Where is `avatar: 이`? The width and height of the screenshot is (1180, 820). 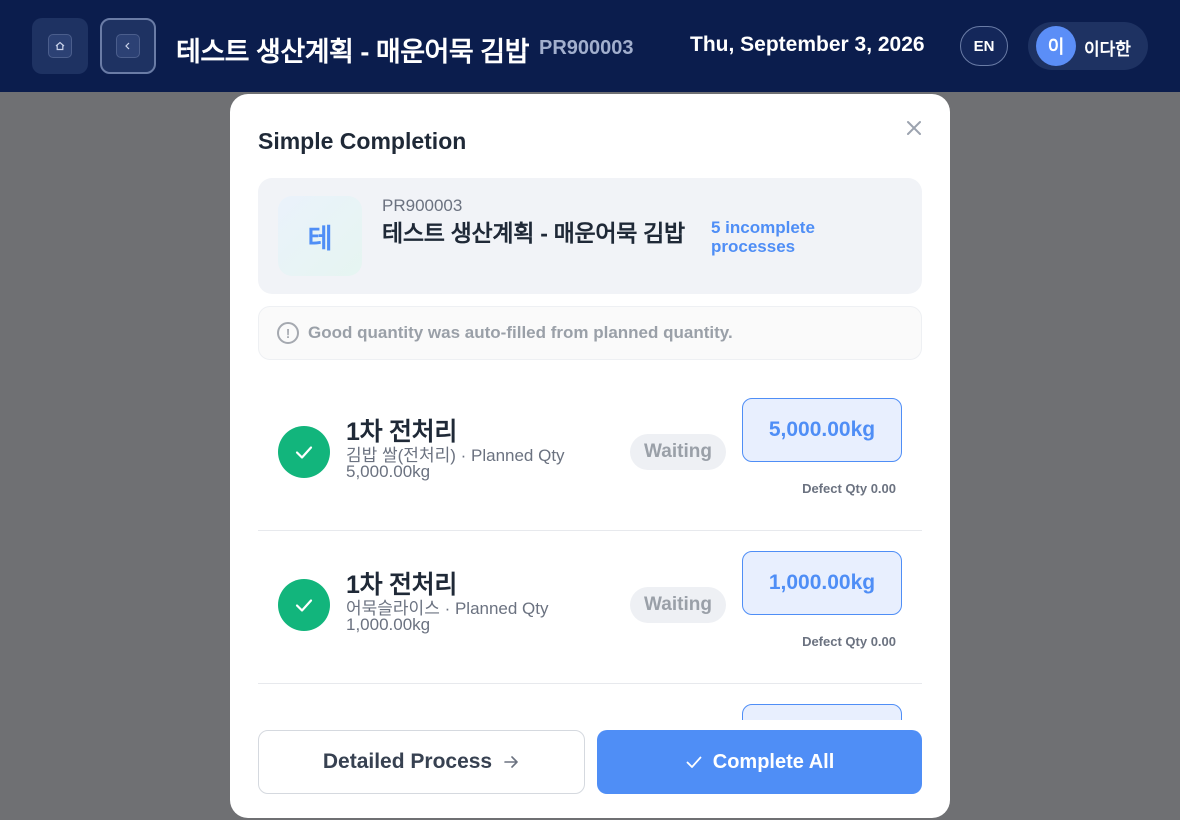
avatar: 이 is located at coordinates (1056, 46).